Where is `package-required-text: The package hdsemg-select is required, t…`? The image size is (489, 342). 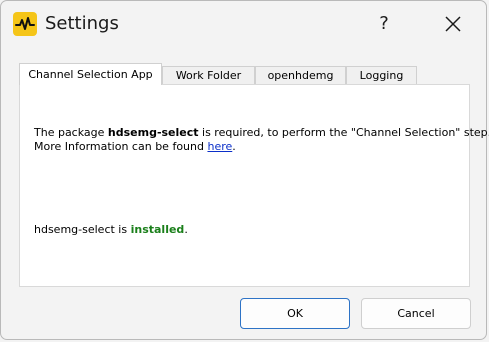
package-required-text: The package hdsemg-select is required, t… is located at coordinates (261, 133).